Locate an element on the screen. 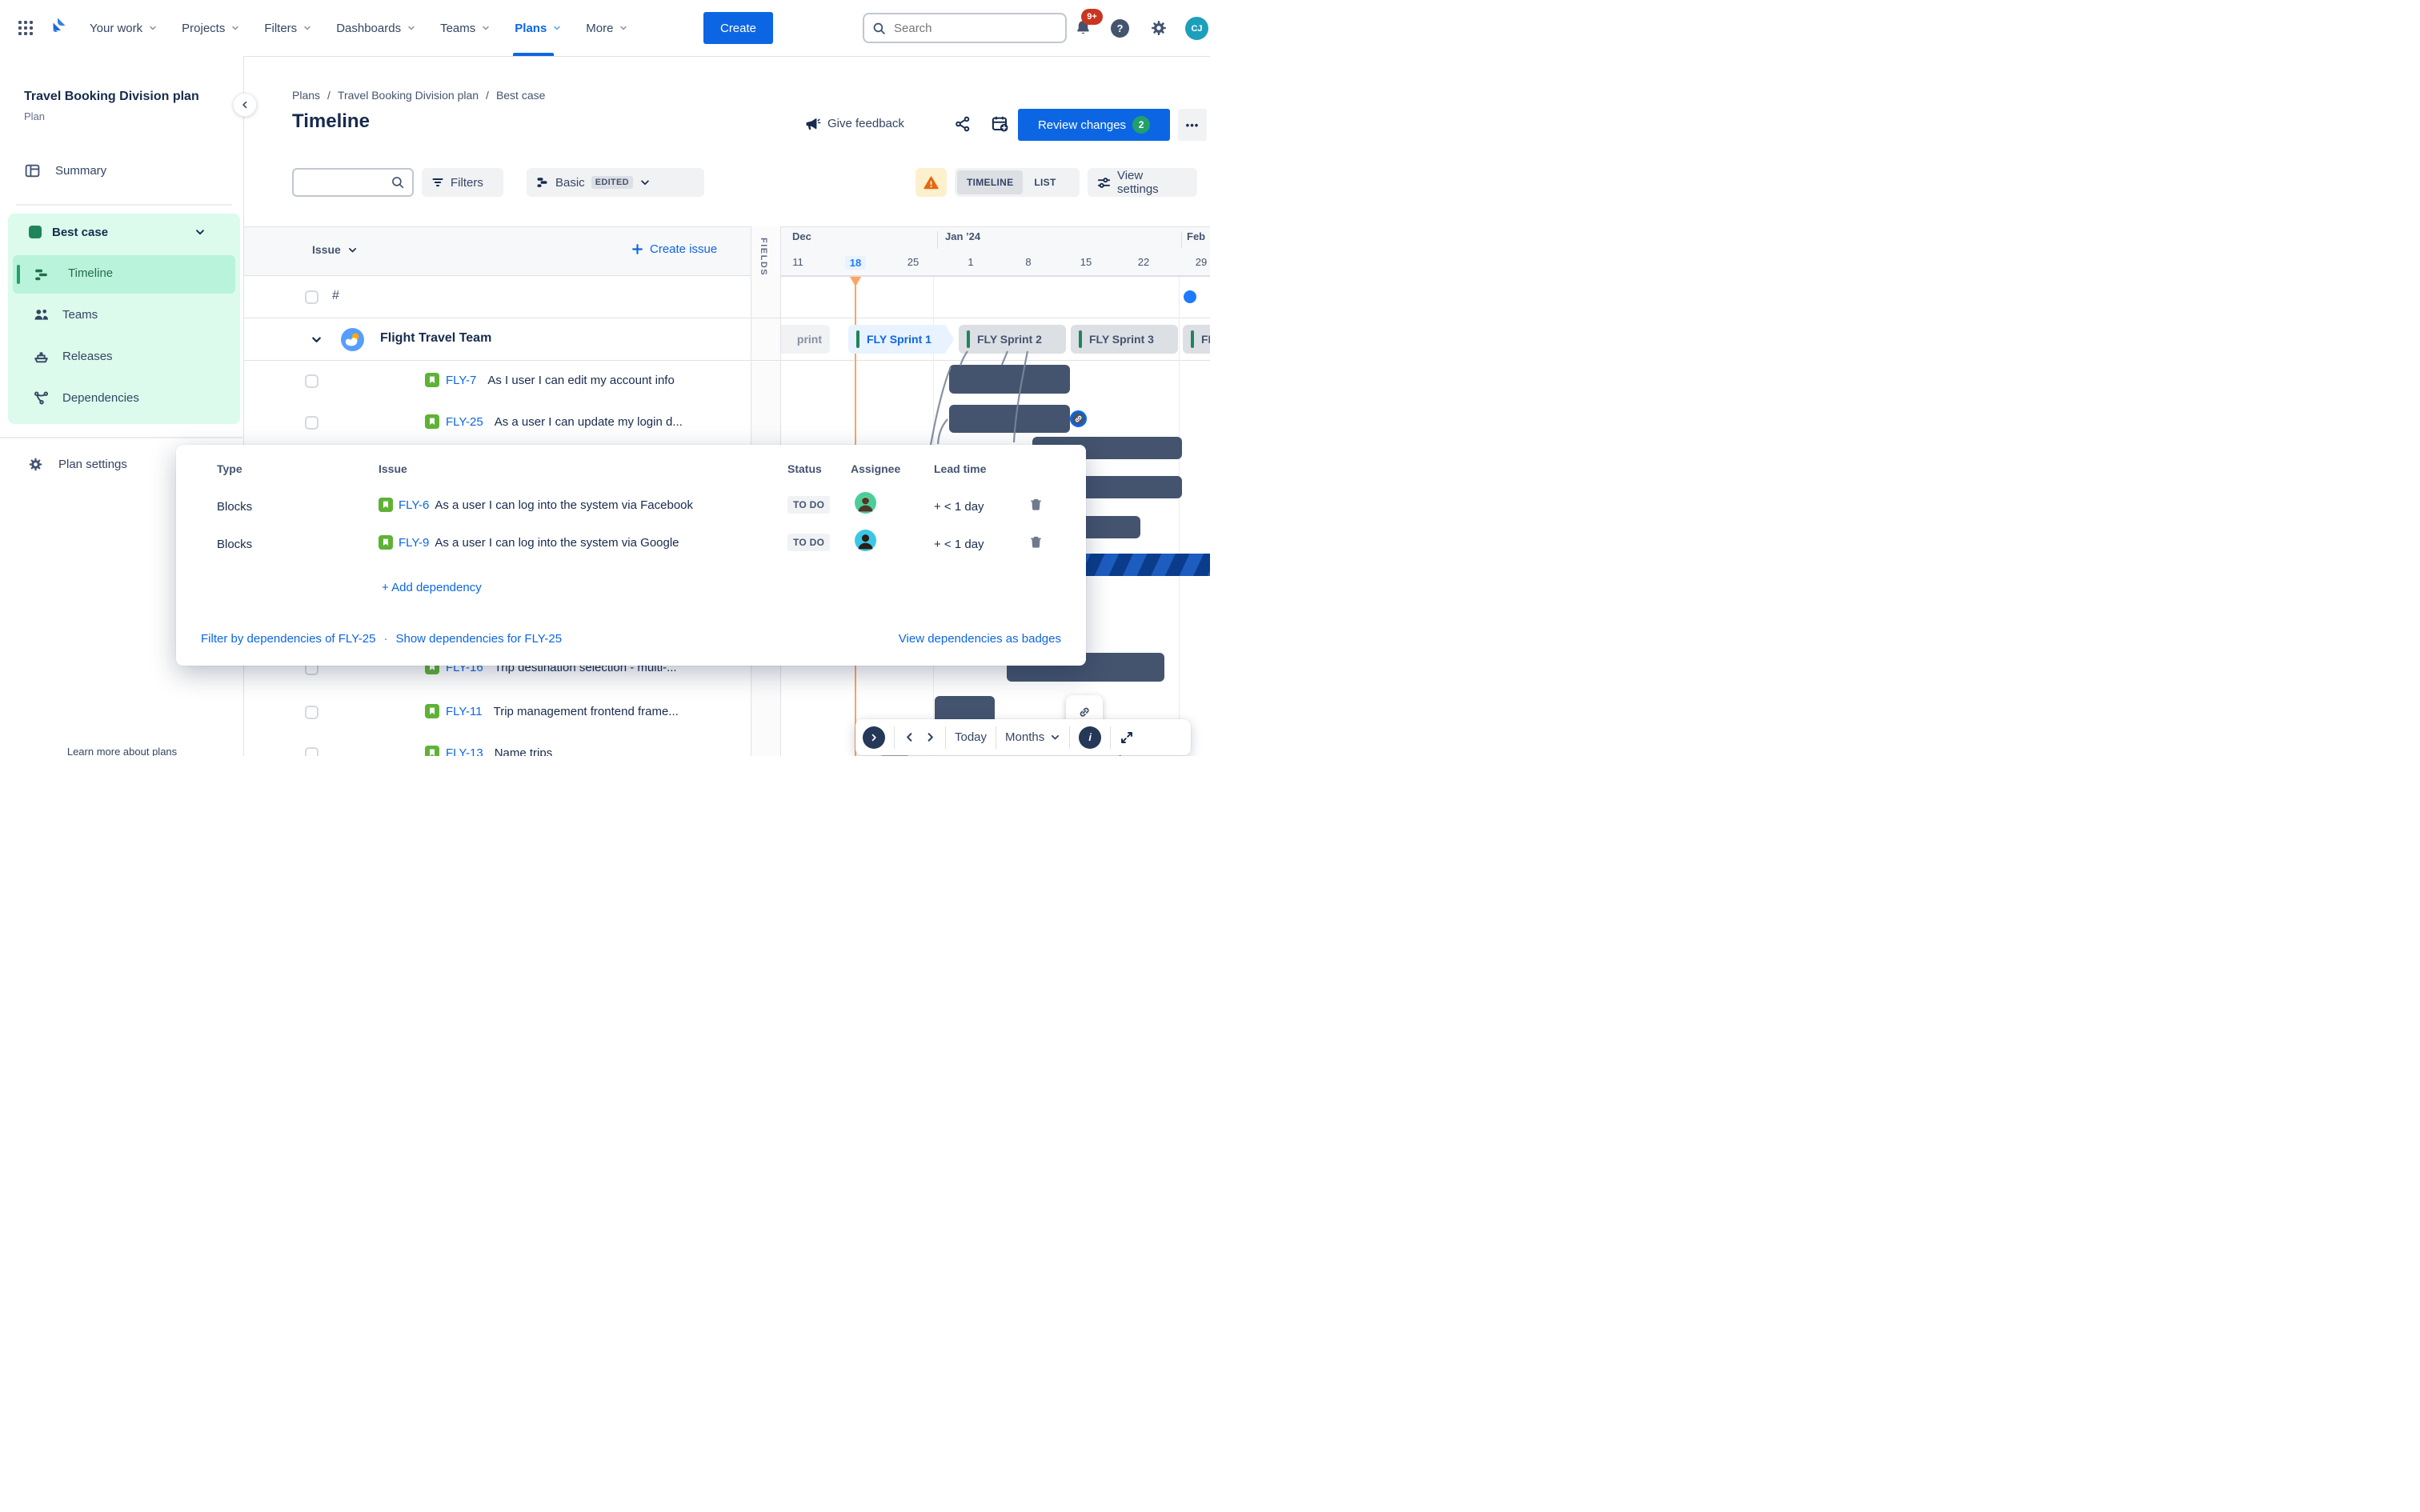 The image size is (2420, 1512). help-icon: ? is located at coordinates (1120, 28).